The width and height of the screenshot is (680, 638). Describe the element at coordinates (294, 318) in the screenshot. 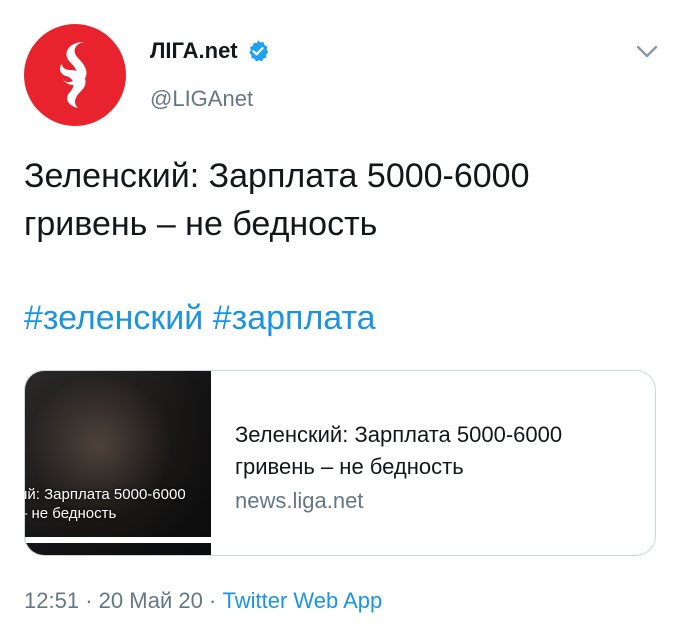

I see `hashtag-link: #зарплата` at that location.